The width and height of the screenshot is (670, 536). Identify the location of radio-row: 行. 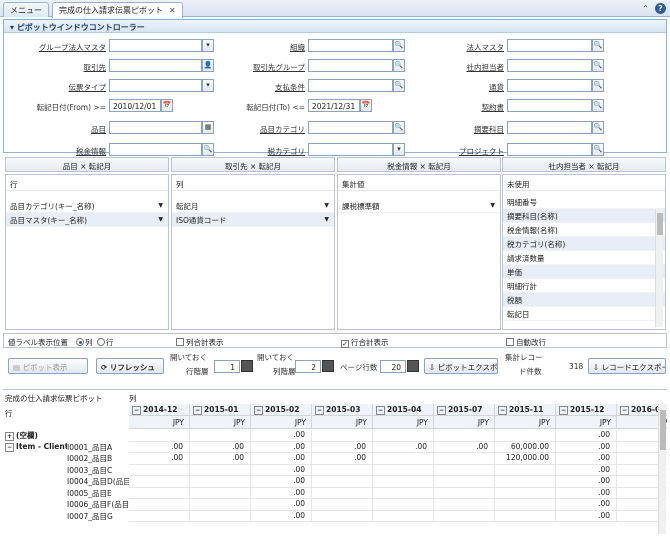
(105, 342).